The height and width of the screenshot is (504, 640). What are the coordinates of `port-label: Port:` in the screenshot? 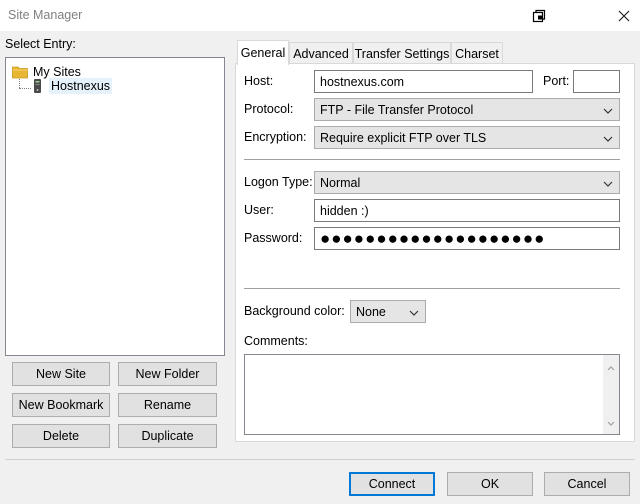 It's located at (556, 81).